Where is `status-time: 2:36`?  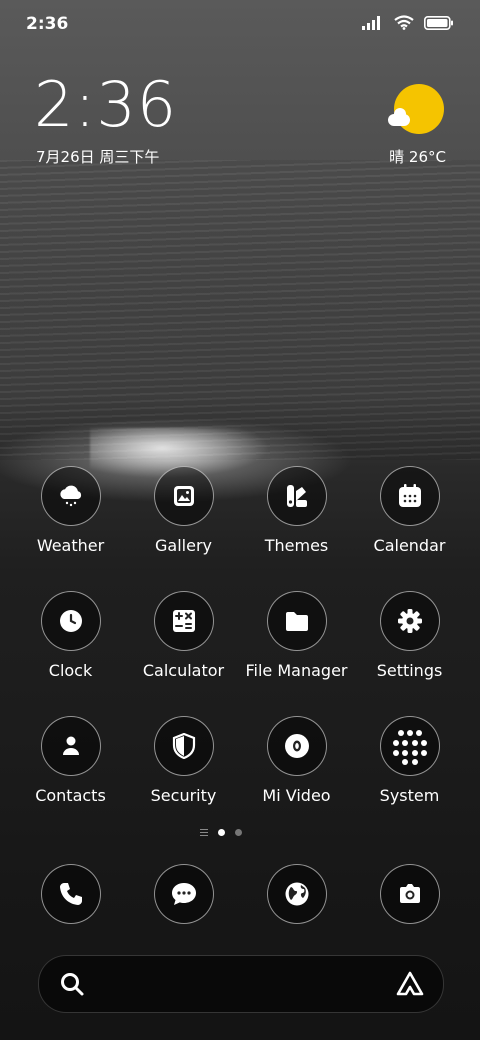 status-time: 2:36 is located at coordinates (47, 24).